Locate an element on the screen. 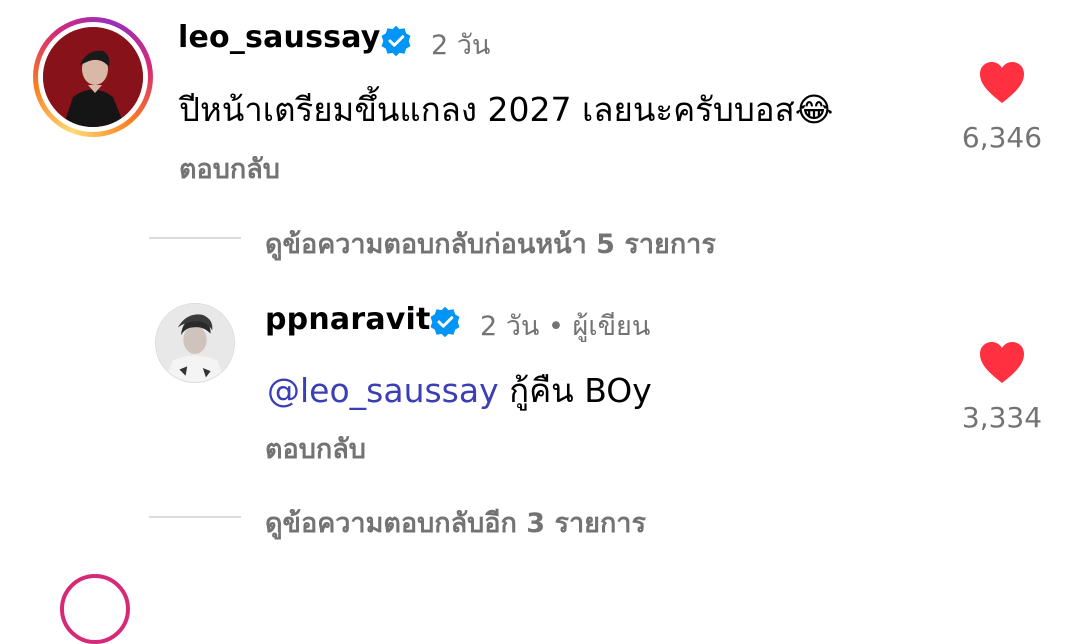  reply-body: กู้คืน BOy is located at coordinates (575, 390).